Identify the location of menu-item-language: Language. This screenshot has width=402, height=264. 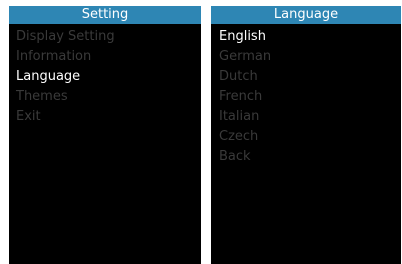
(105, 77).